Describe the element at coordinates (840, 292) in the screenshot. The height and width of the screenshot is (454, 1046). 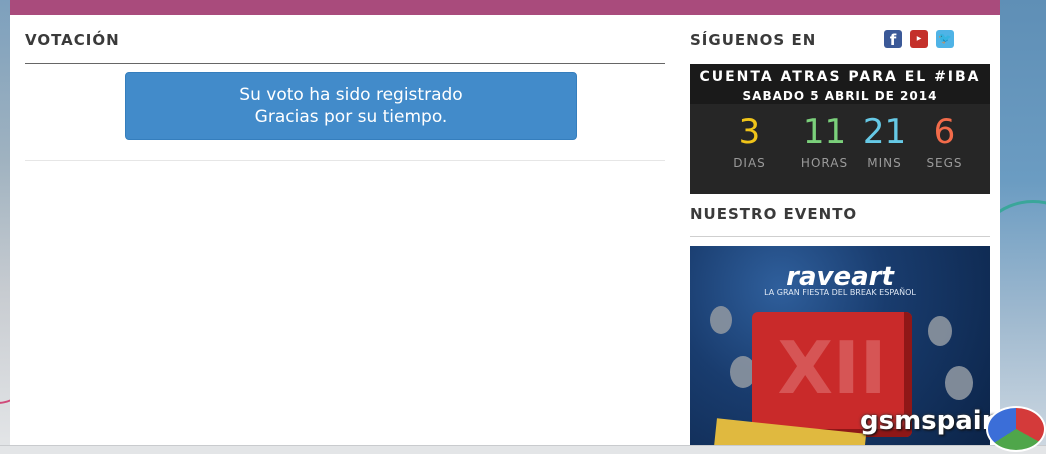
I see `event-subtitle: LA GRAN FIESTA DEL BREAK ESPAÑOL` at that location.